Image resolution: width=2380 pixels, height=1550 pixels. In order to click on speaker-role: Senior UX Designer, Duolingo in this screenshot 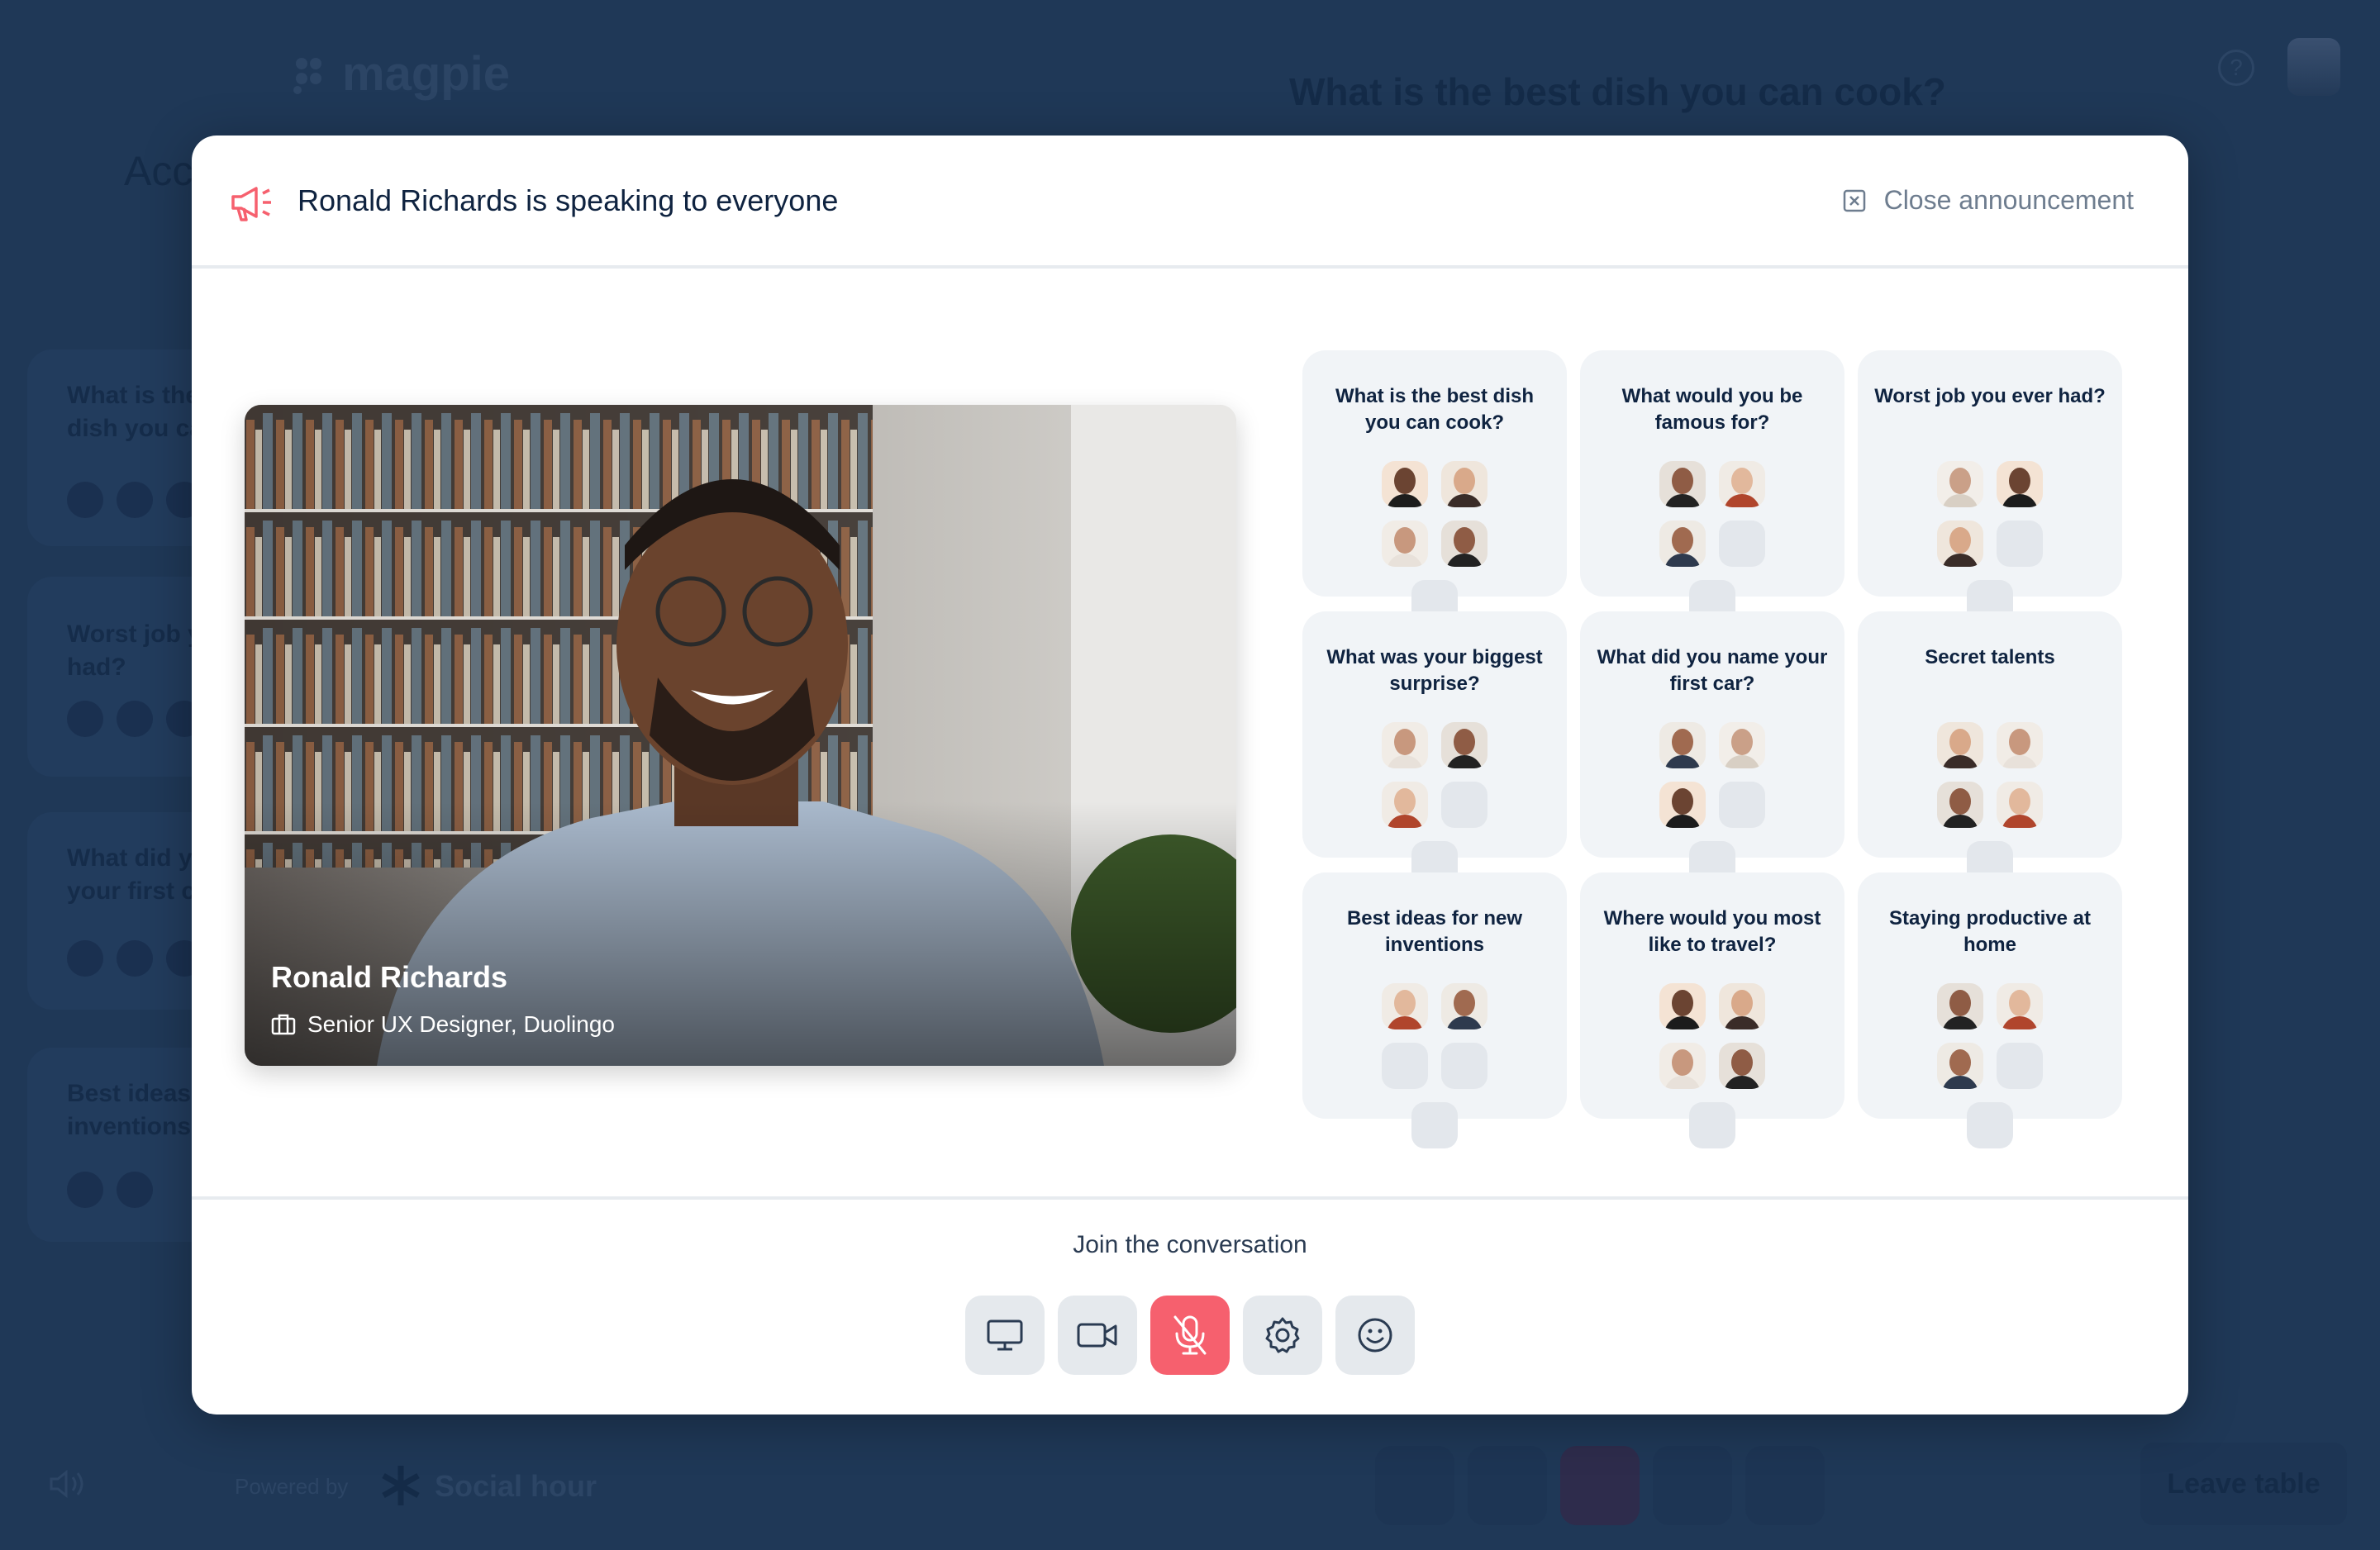, I will do `click(443, 1024)`.